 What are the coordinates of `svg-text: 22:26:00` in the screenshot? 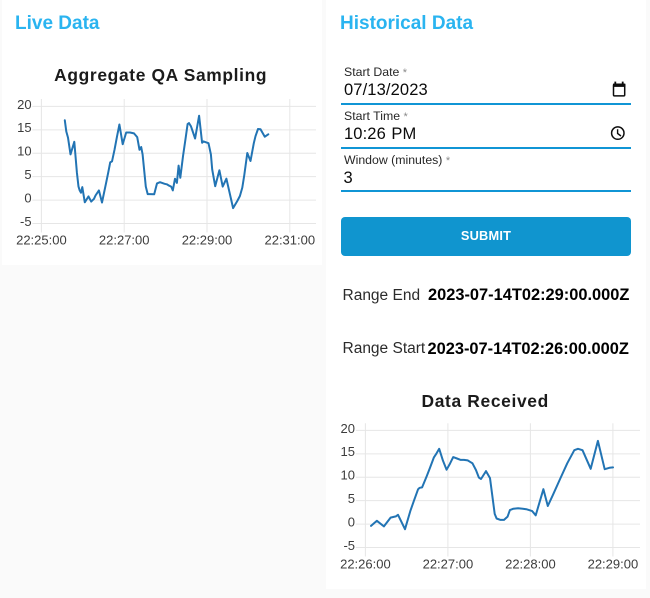 It's located at (365, 563).